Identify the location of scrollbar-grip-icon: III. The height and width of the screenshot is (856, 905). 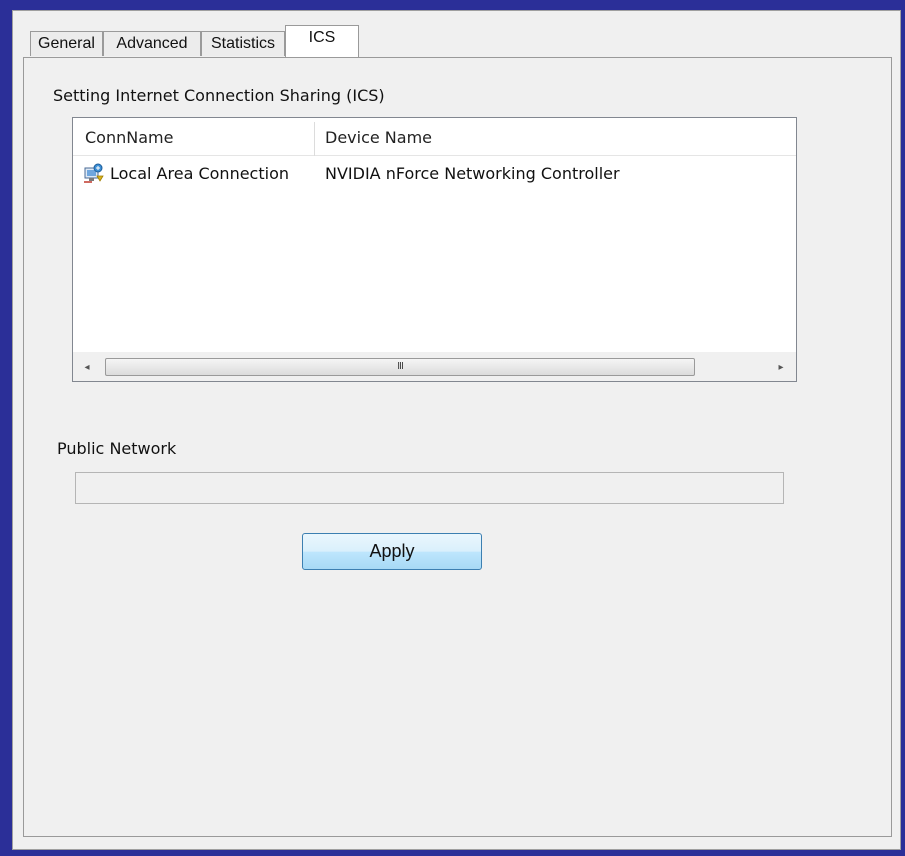
(400, 366).